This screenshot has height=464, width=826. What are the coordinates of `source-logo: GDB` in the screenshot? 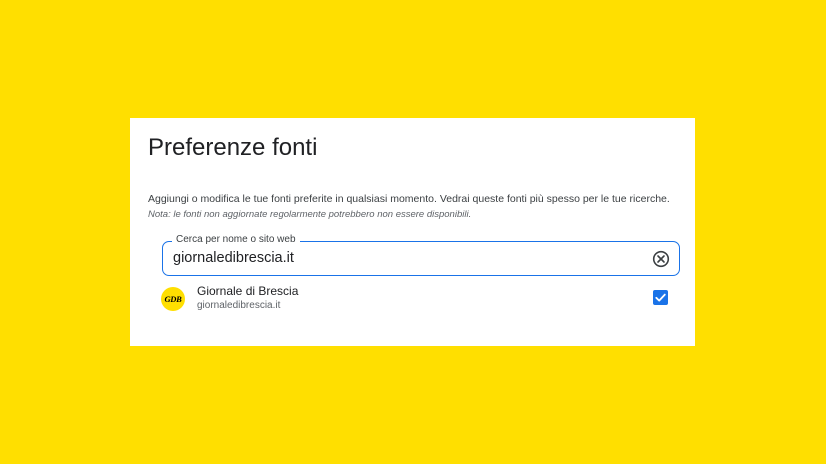 It's located at (173, 299).